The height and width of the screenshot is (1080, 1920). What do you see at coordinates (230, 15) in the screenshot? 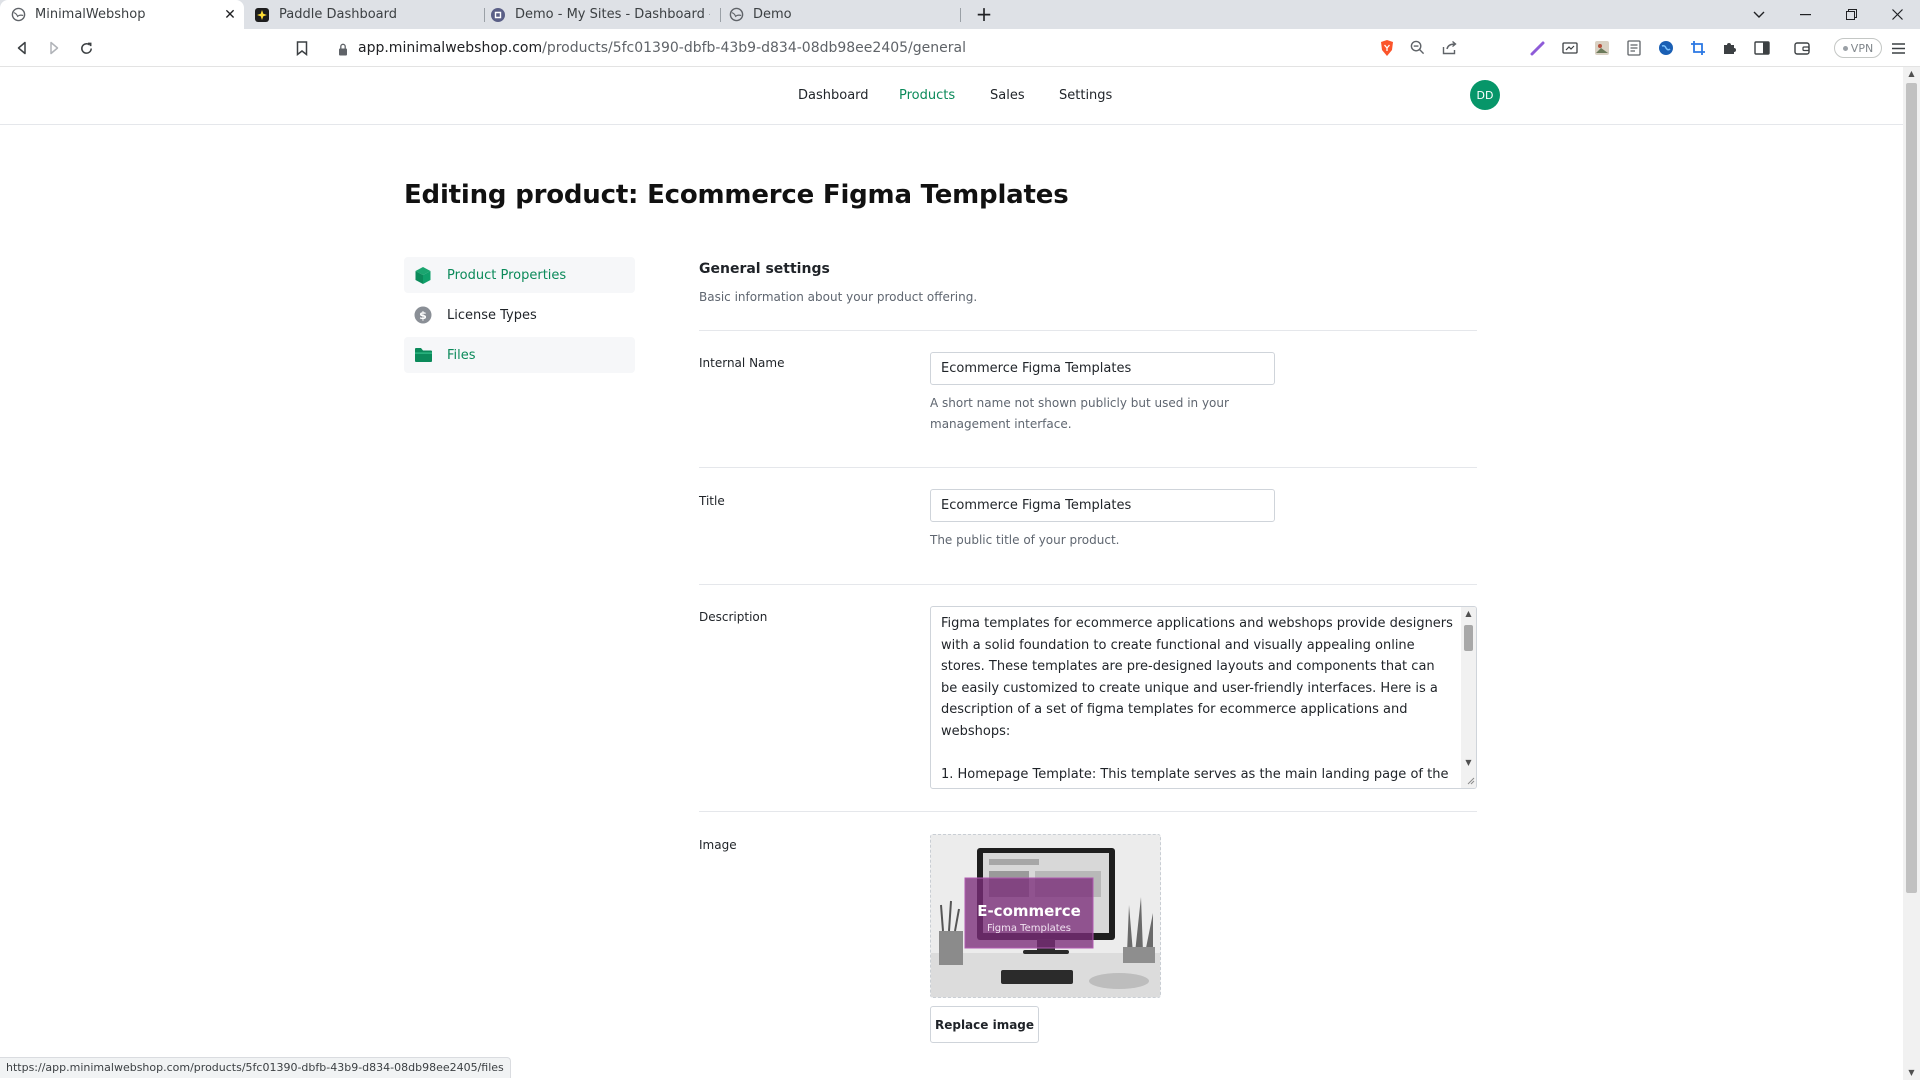
I see `close-tab-icon: ✕` at bounding box center [230, 15].